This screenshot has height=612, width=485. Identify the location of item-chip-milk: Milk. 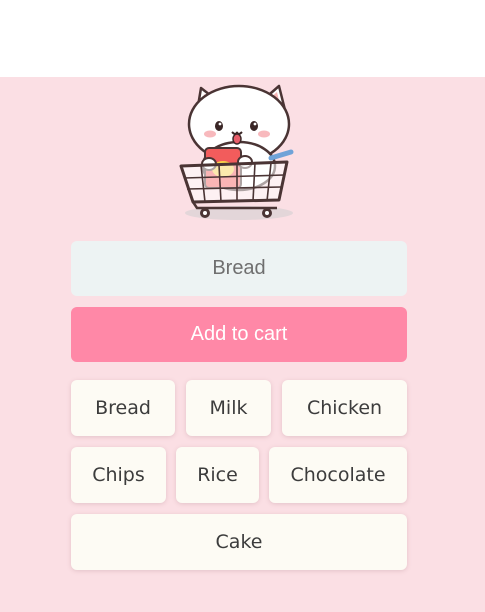
(228, 408).